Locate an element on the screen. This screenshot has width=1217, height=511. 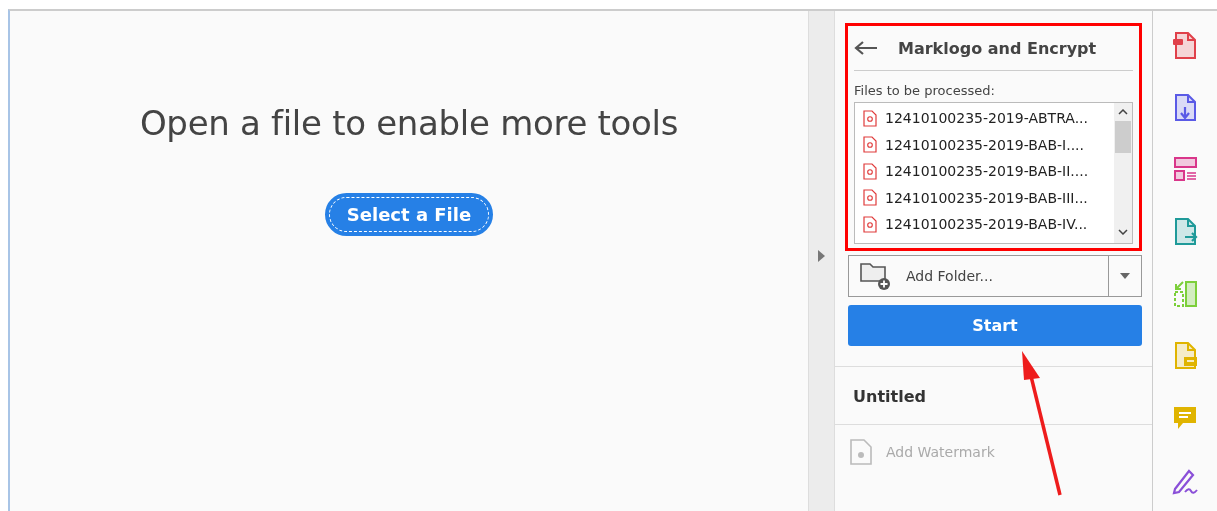
add-folder-icon is located at coordinates (876, 276).